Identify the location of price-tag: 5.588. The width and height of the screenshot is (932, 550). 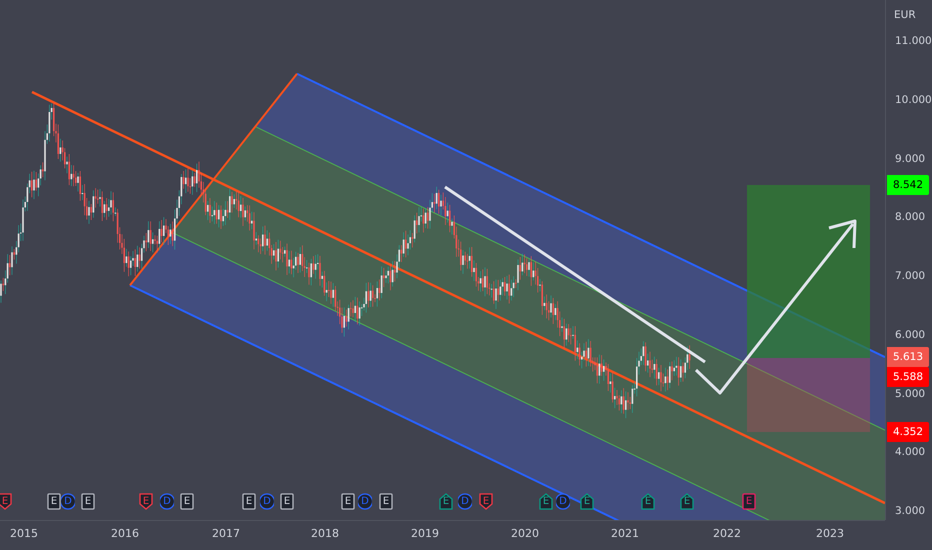
(908, 377).